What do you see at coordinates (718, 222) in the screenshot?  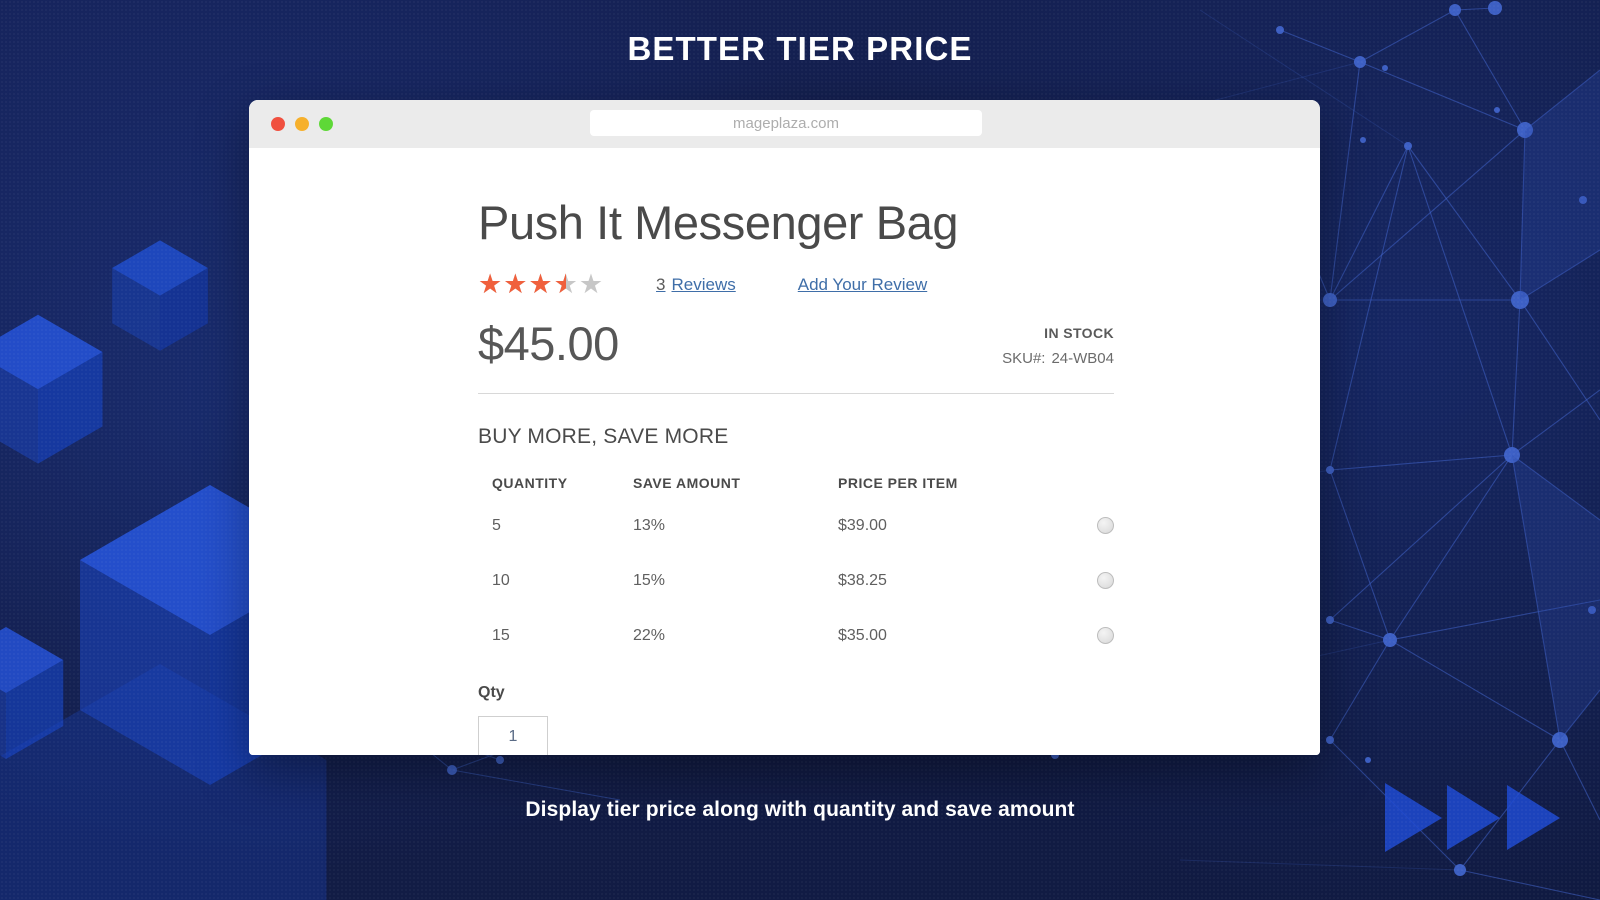 I see `product-title: Push It Messenger Bag` at bounding box center [718, 222].